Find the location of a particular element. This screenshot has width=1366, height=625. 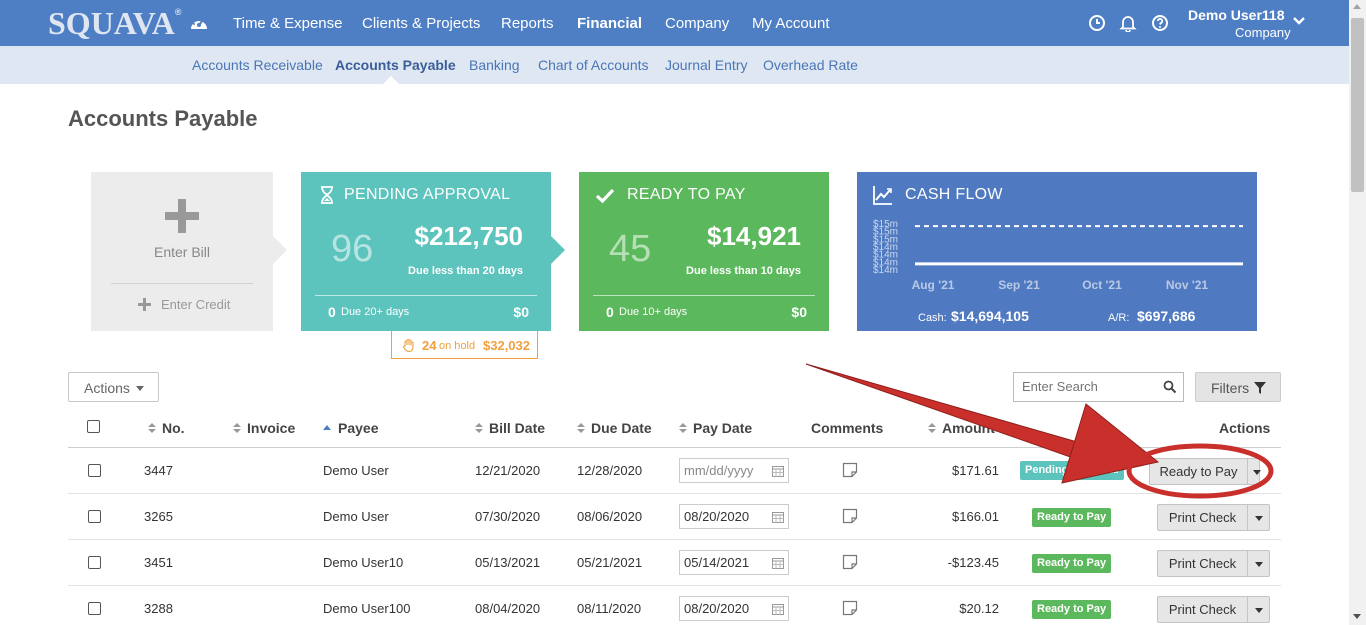

status-badge: Pending Approval is located at coordinates (1072, 470).